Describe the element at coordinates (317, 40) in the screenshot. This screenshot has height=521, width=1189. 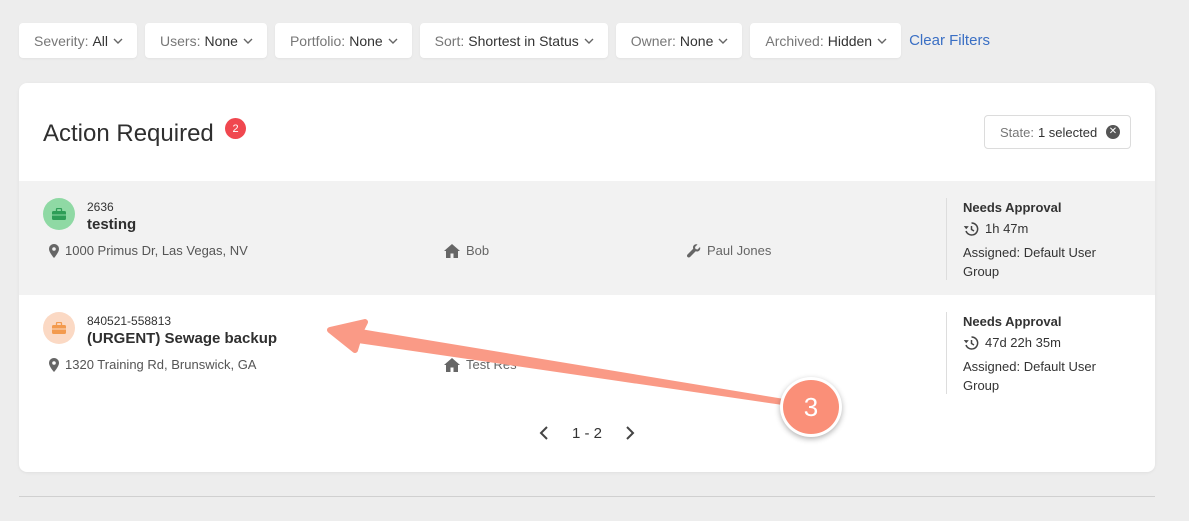
I see `filter-key: Portfolio:` at that location.